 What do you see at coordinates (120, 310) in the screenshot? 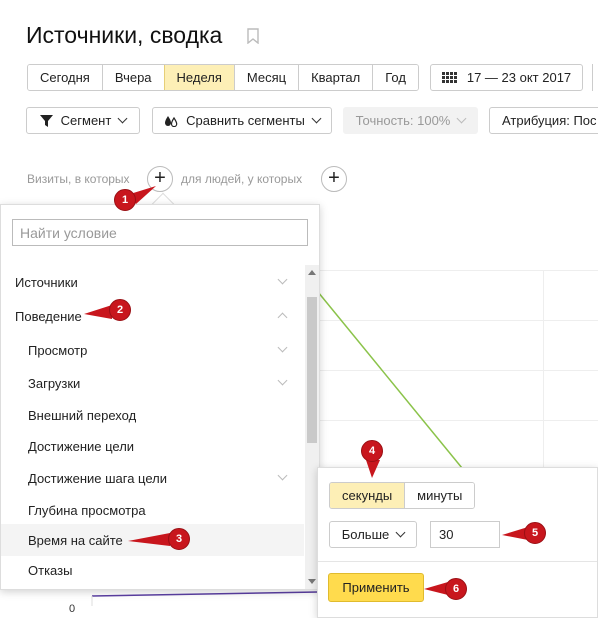
I see `annotation-marker-2: 2` at bounding box center [120, 310].